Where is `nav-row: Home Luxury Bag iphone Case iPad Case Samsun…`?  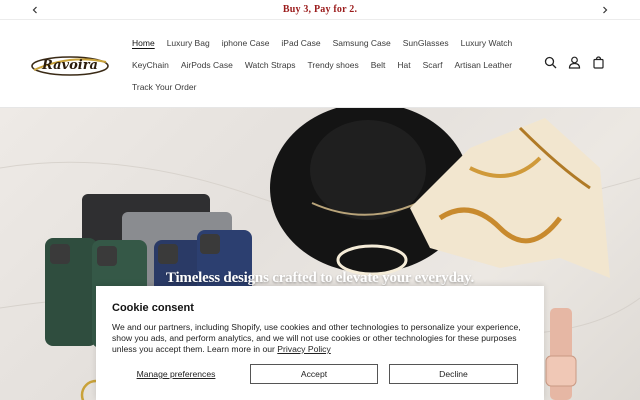
nav-row: Home Luxury Bag iphone Case iPad Case Samsun… is located at coordinates (326, 43).